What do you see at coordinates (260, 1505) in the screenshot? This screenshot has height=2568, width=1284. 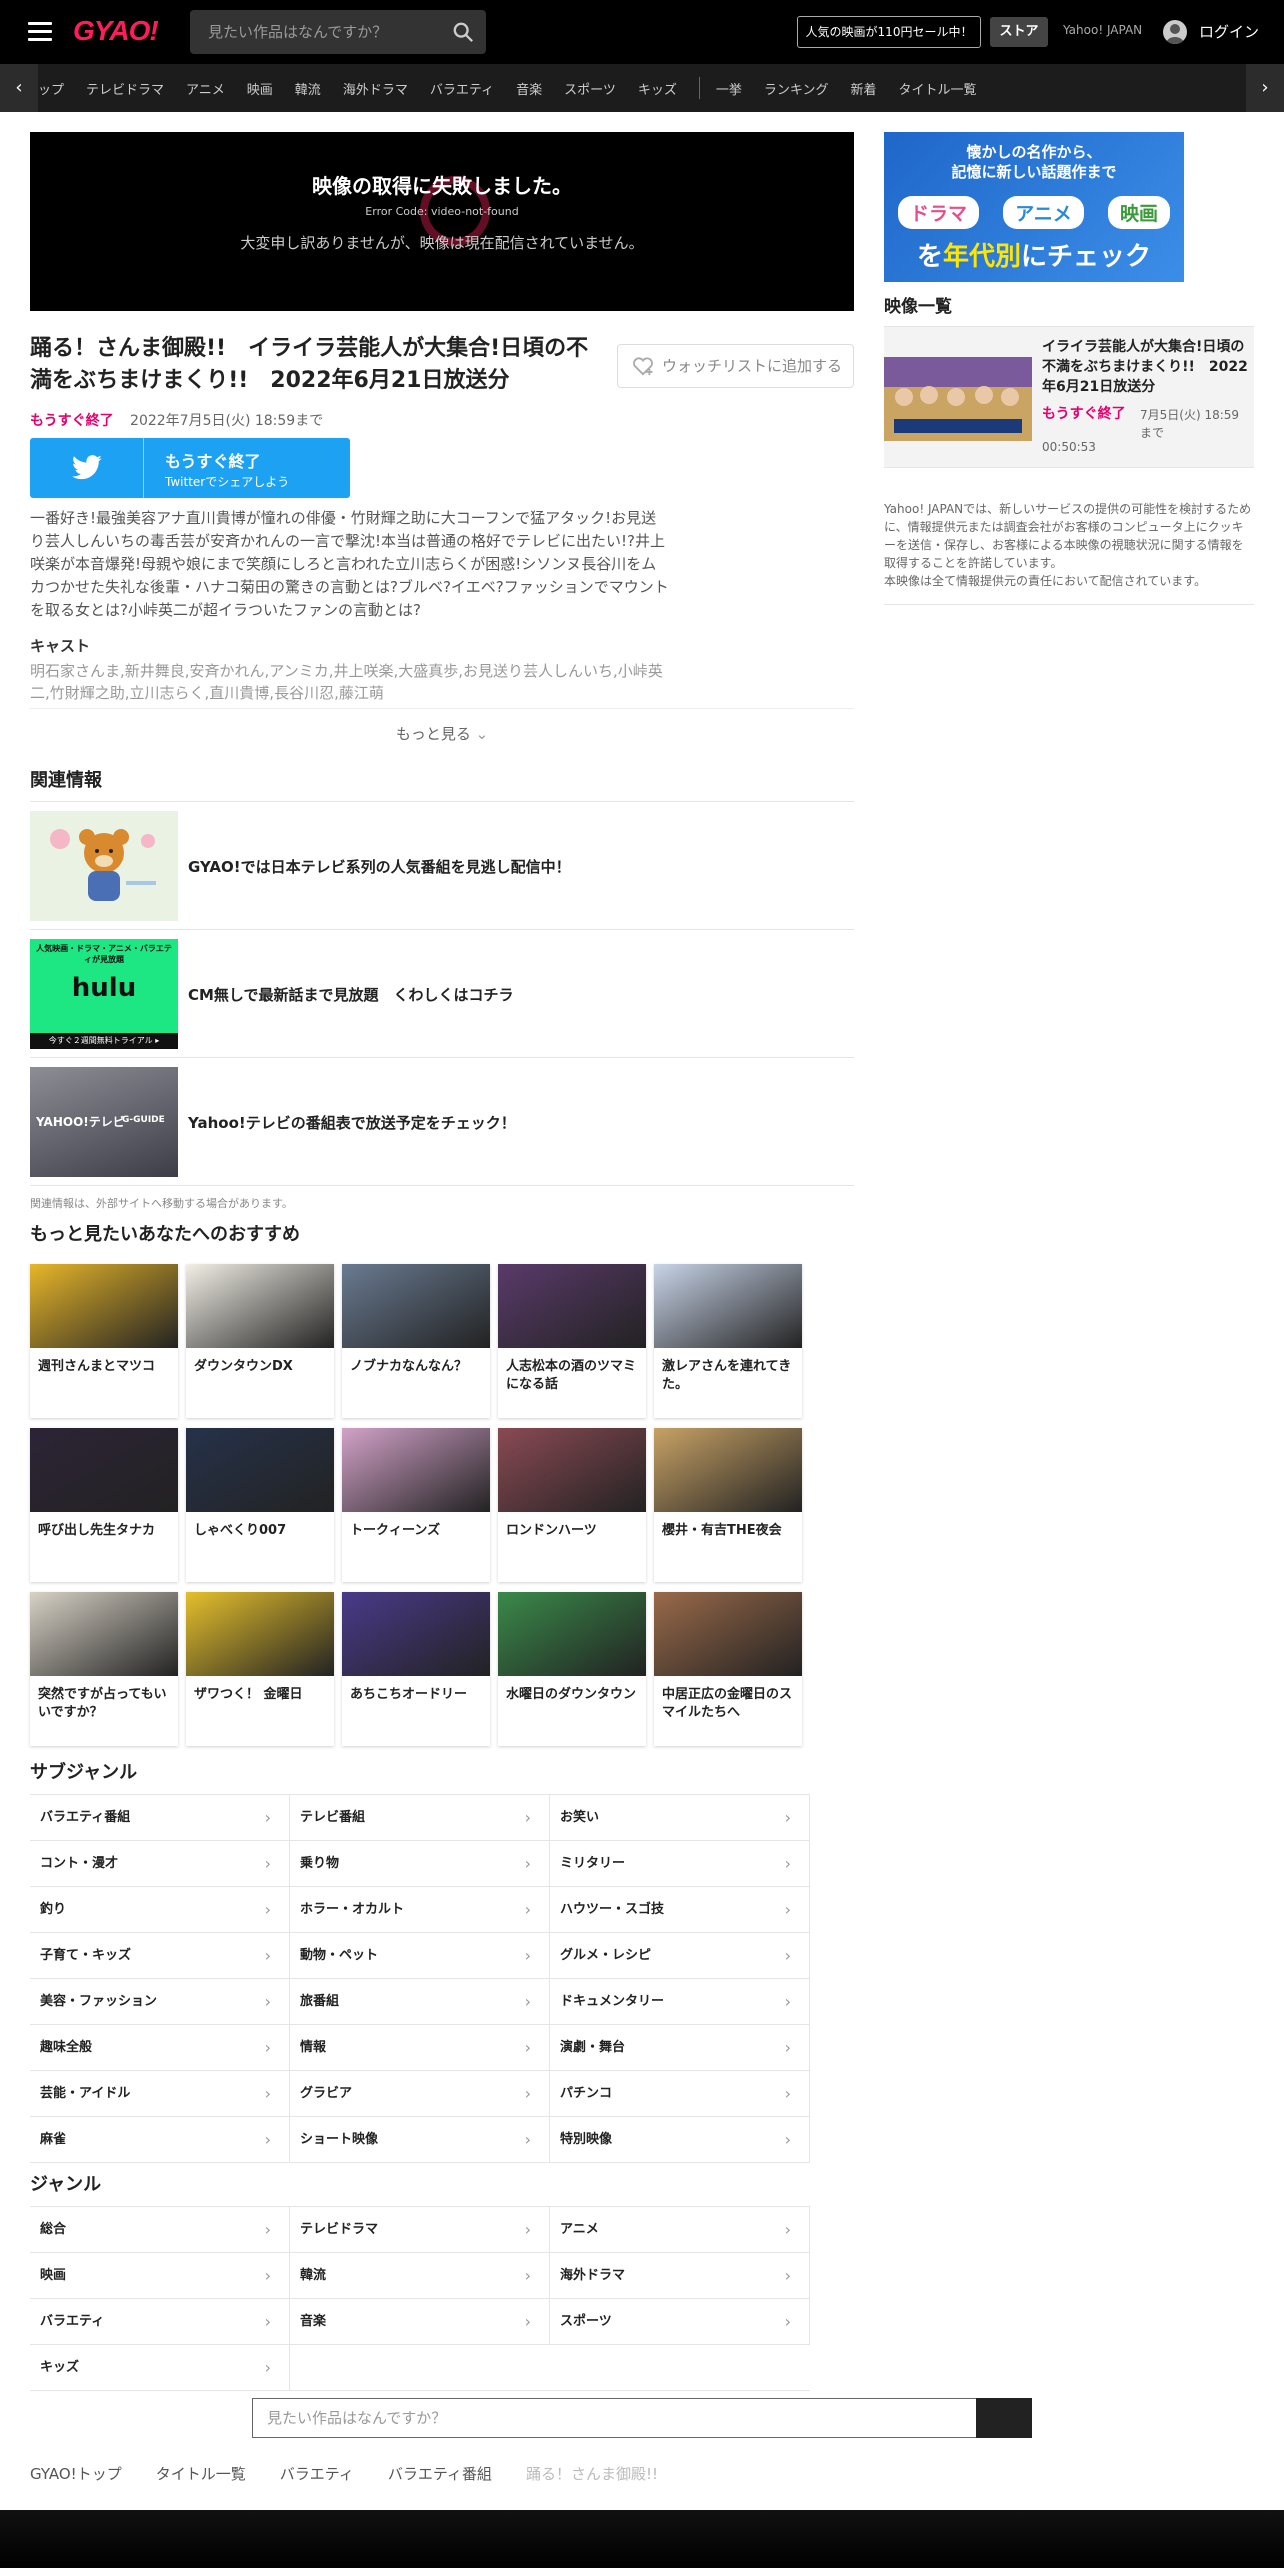 I see `recommend-card: しゃべくり007` at bounding box center [260, 1505].